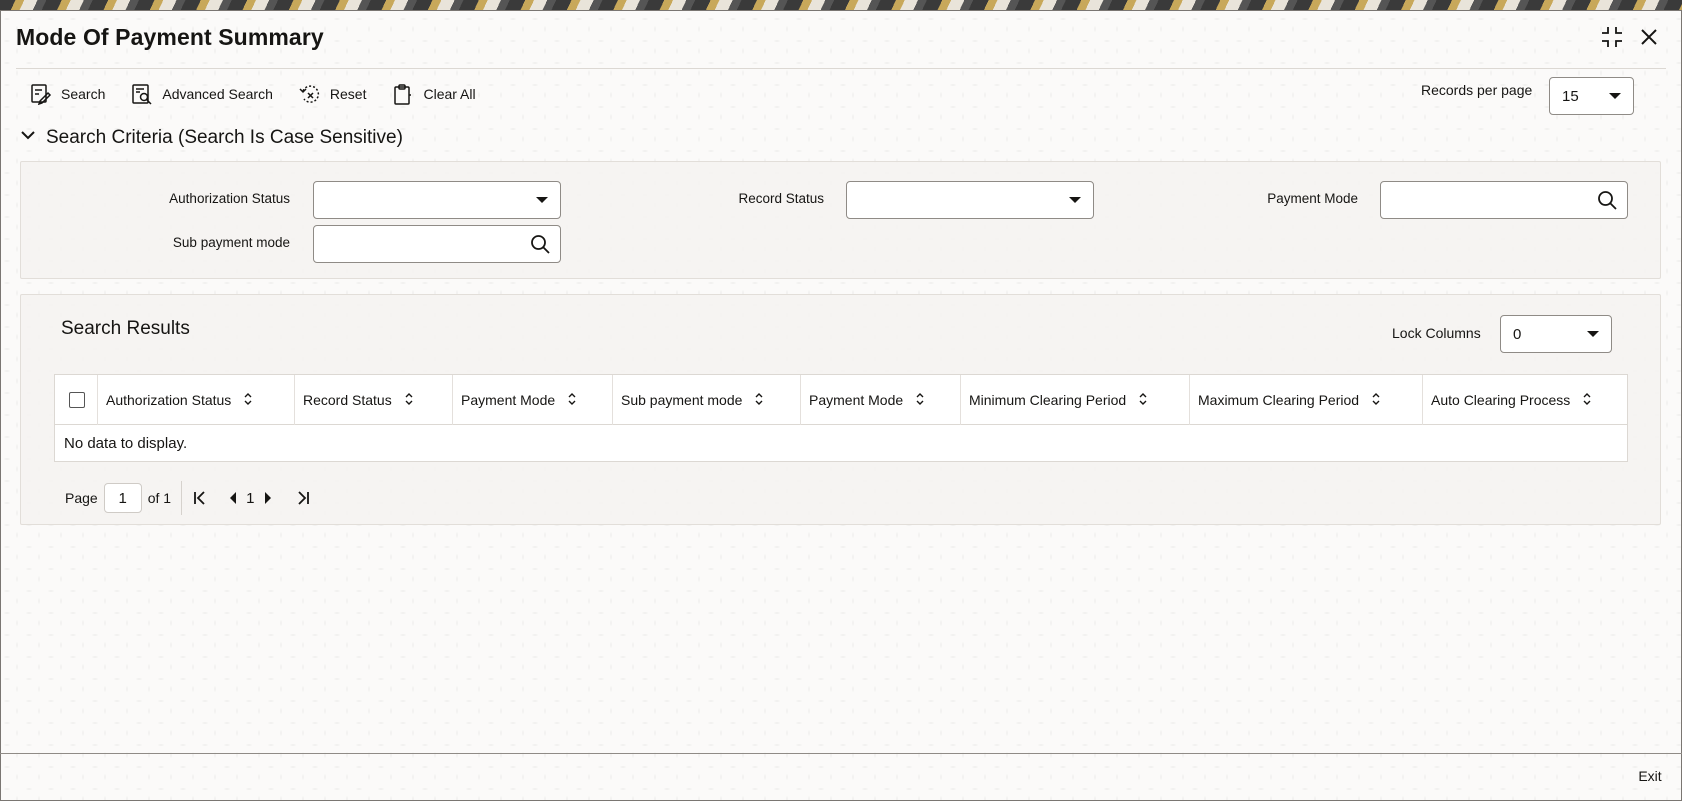 This screenshot has height=801, width=1682. Describe the element at coordinates (169, 400) in the screenshot. I see `column-label: Authorization Status` at that location.